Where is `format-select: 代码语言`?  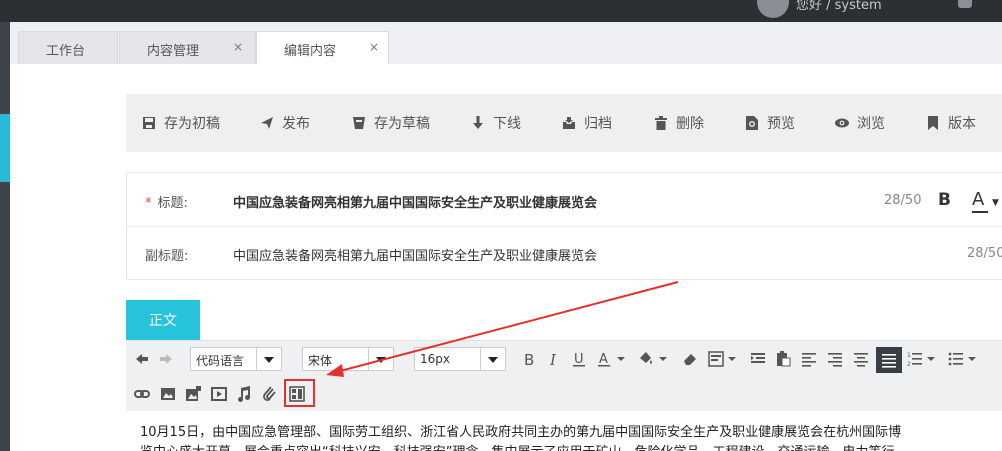 format-select: 代码语言 is located at coordinates (236, 359).